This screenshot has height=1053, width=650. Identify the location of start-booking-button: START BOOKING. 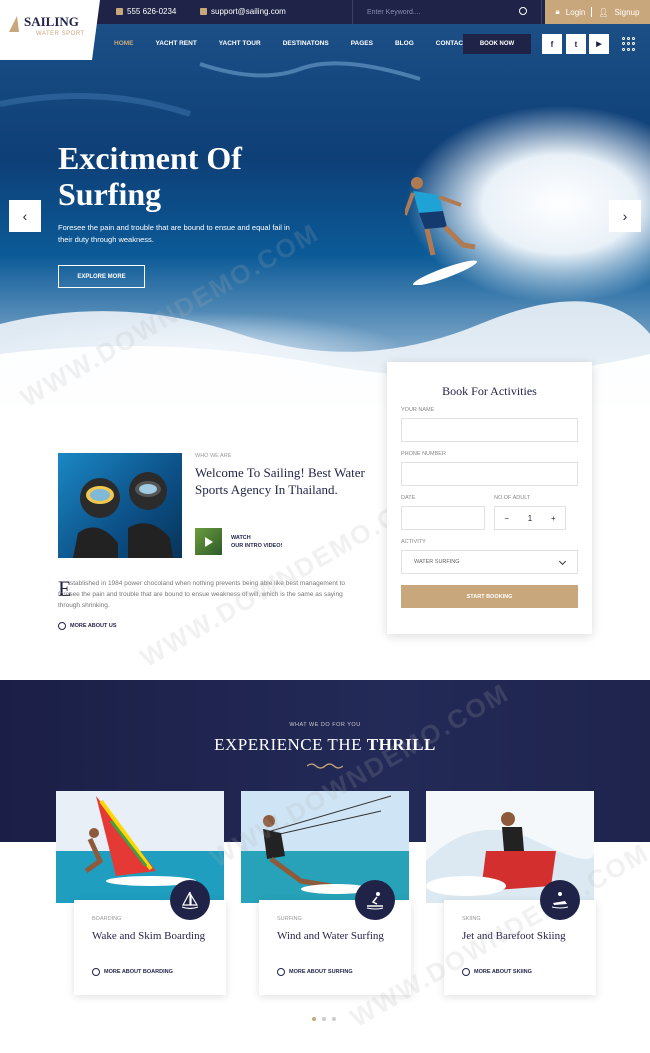
(489, 596).